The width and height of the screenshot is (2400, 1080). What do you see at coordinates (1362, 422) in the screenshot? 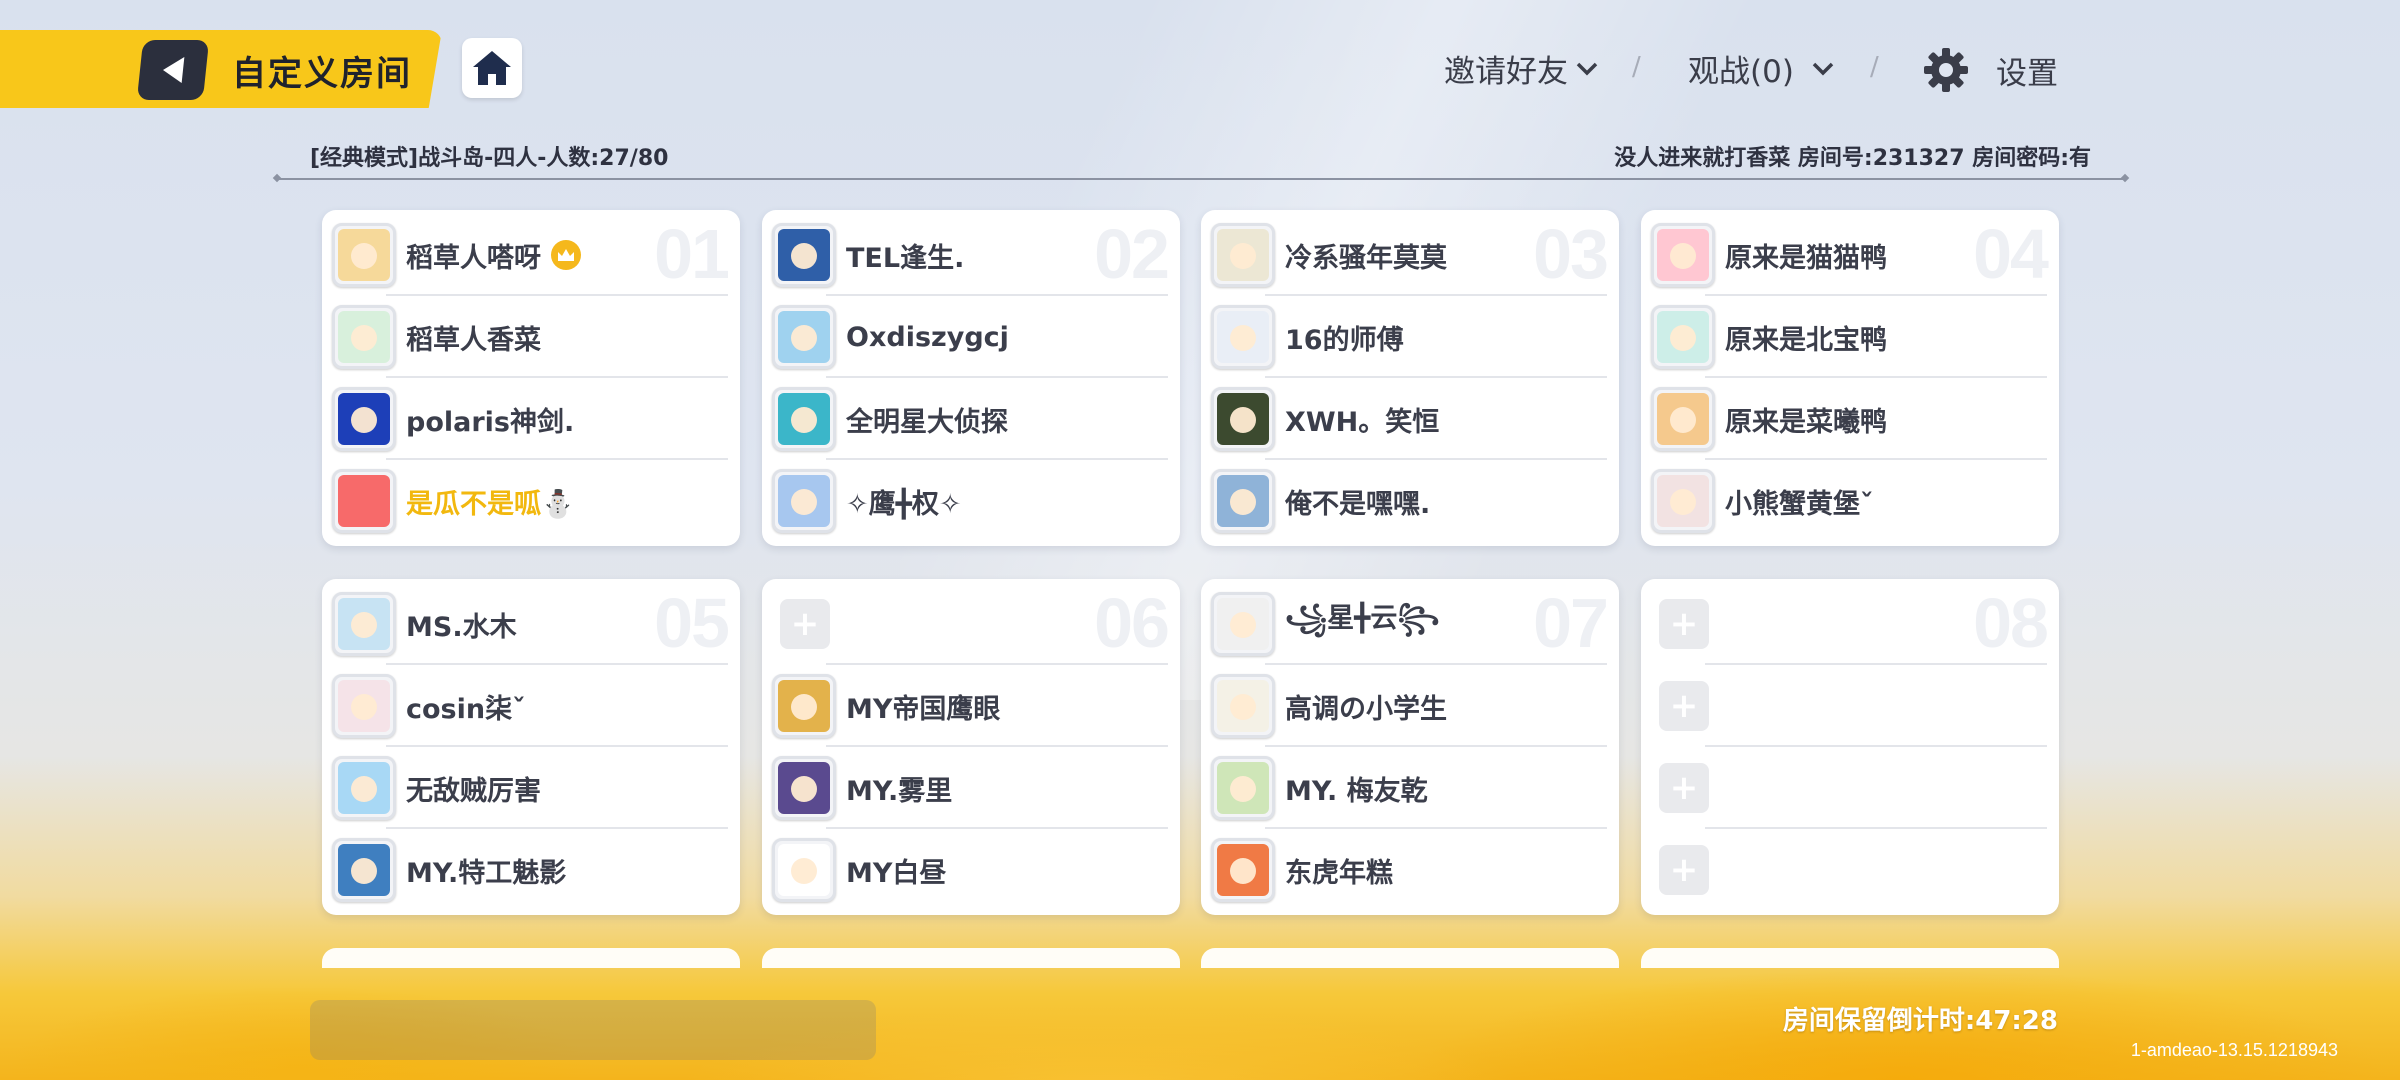
I see `player-name: XWH。笑恒` at bounding box center [1362, 422].